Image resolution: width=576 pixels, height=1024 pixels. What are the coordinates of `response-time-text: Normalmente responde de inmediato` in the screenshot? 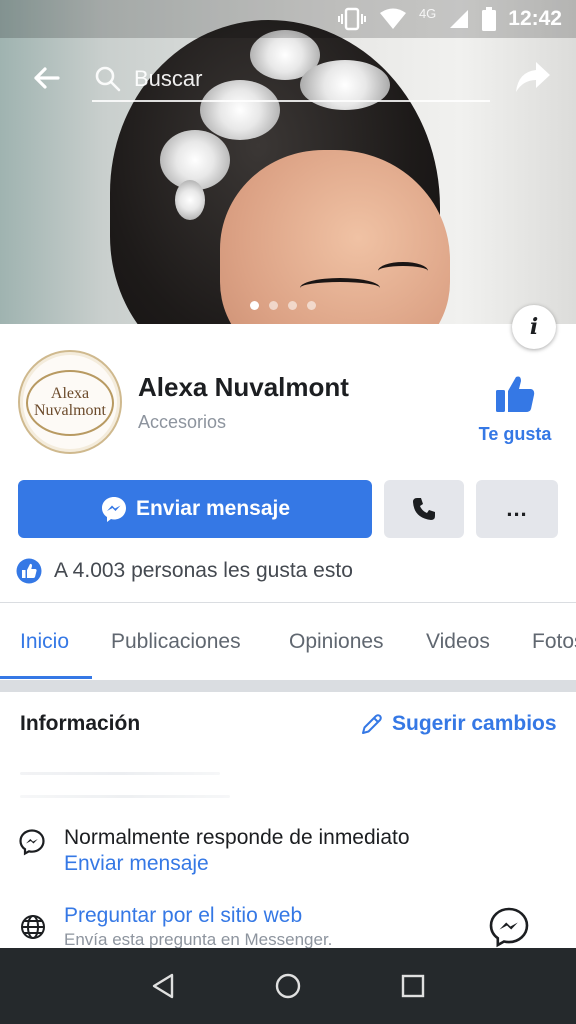 It's located at (237, 837).